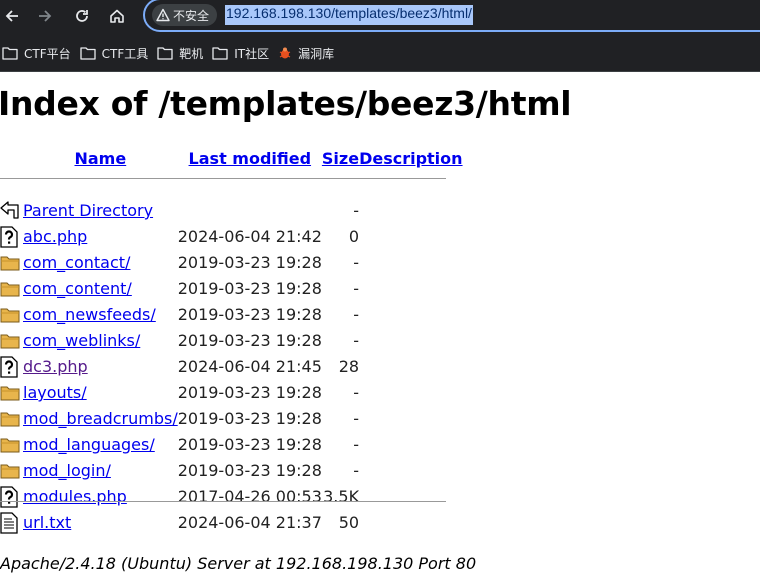 Image resolution: width=760 pixels, height=573 pixels. Describe the element at coordinates (340, 158) in the screenshot. I see `sort-by-size-link: Size` at that location.